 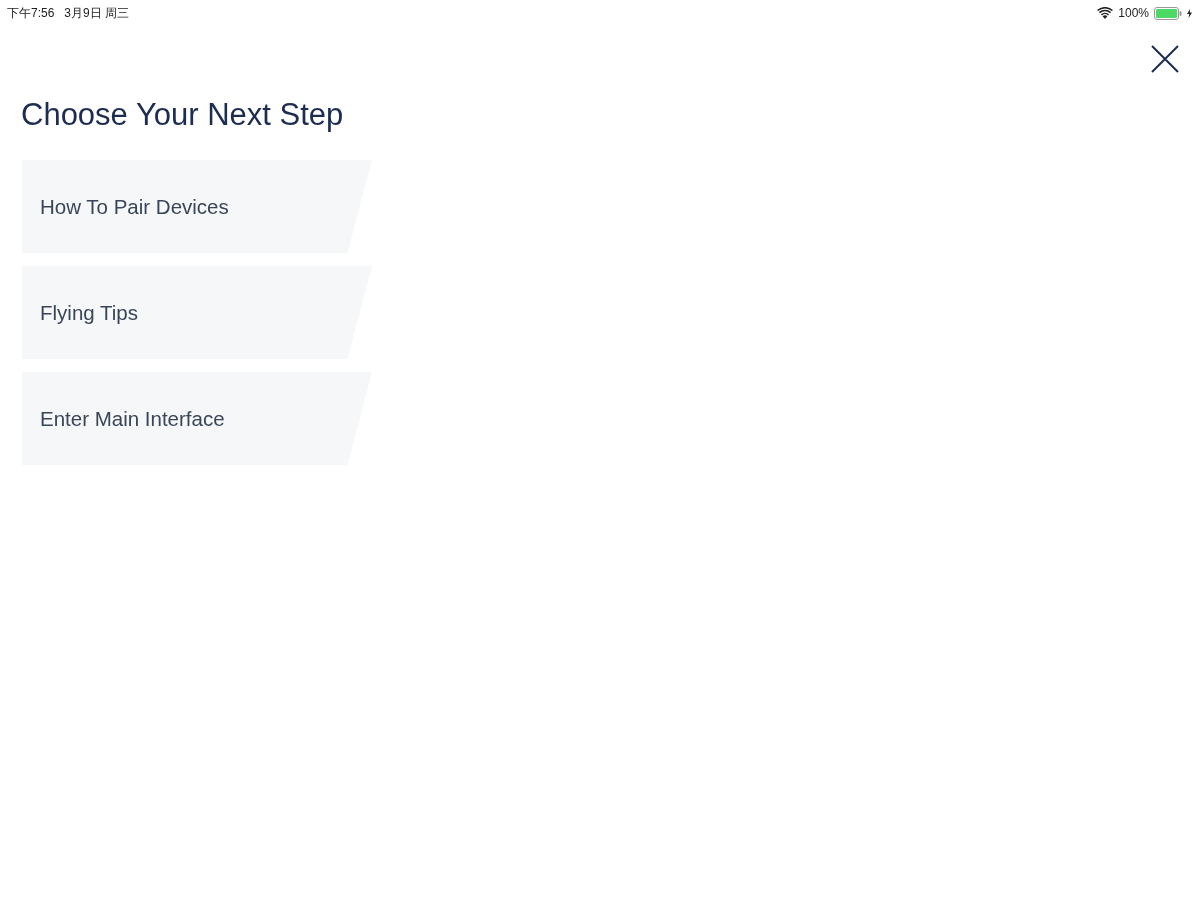 What do you see at coordinates (1133, 13) in the screenshot?
I see `battery-percent: 100%` at bounding box center [1133, 13].